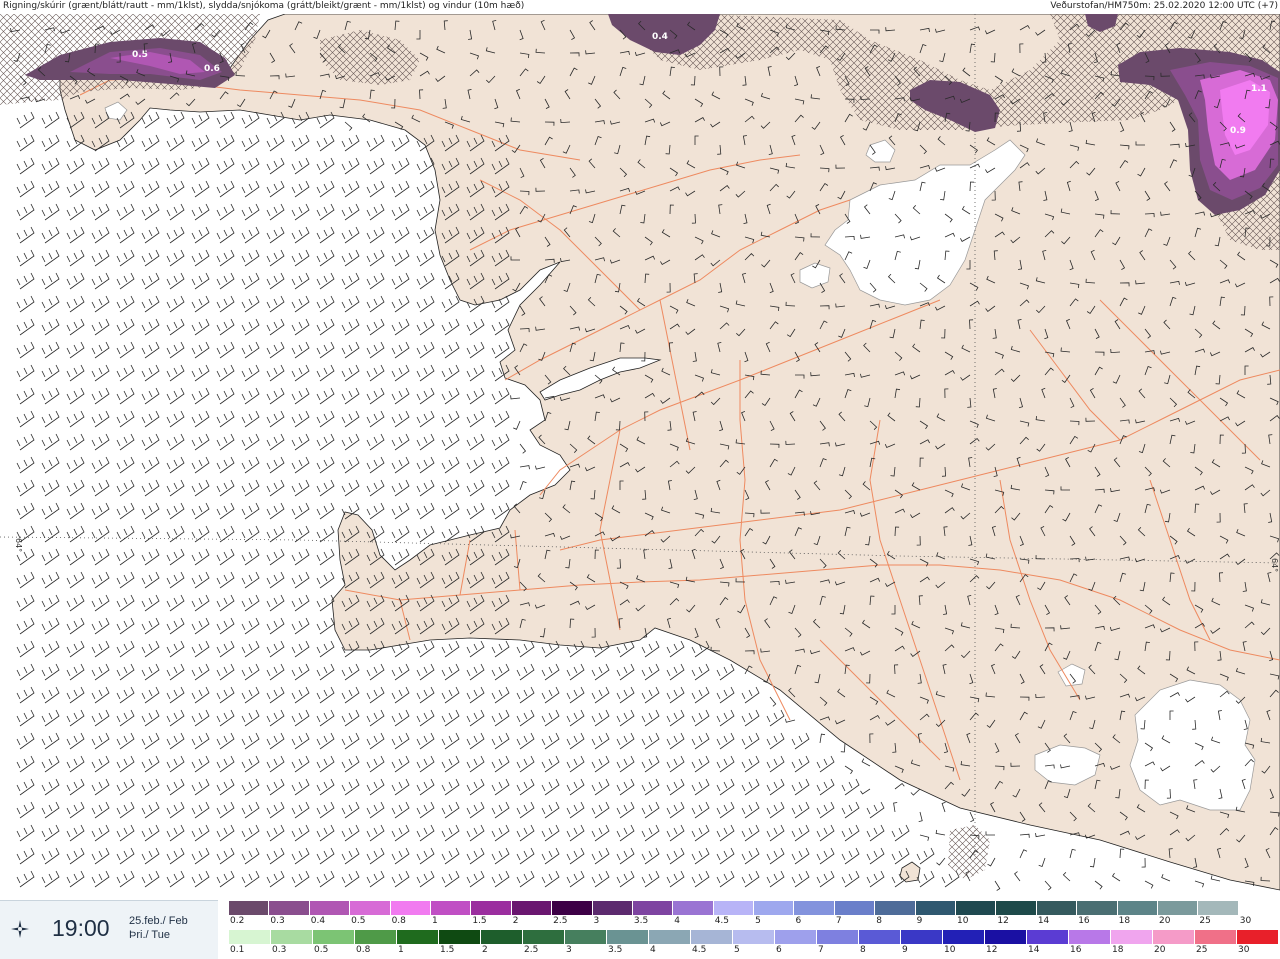 The image size is (1280, 959). What do you see at coordinates (1259, 89) in the screenshot?
I see `precip-label-4: 1.1` at bounding box center [1259, 89].